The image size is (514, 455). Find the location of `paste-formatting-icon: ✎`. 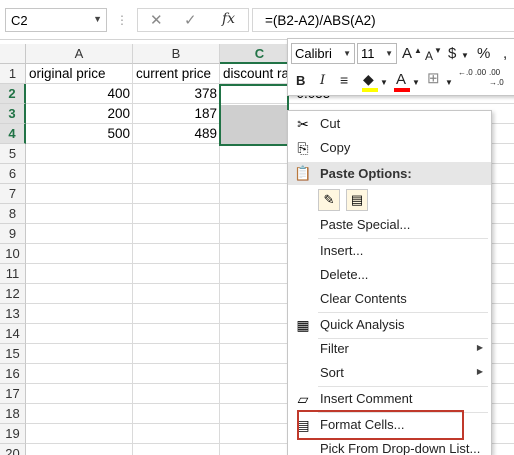

paste-formatting-icon: ✎ is located at coordinates (329, 200).